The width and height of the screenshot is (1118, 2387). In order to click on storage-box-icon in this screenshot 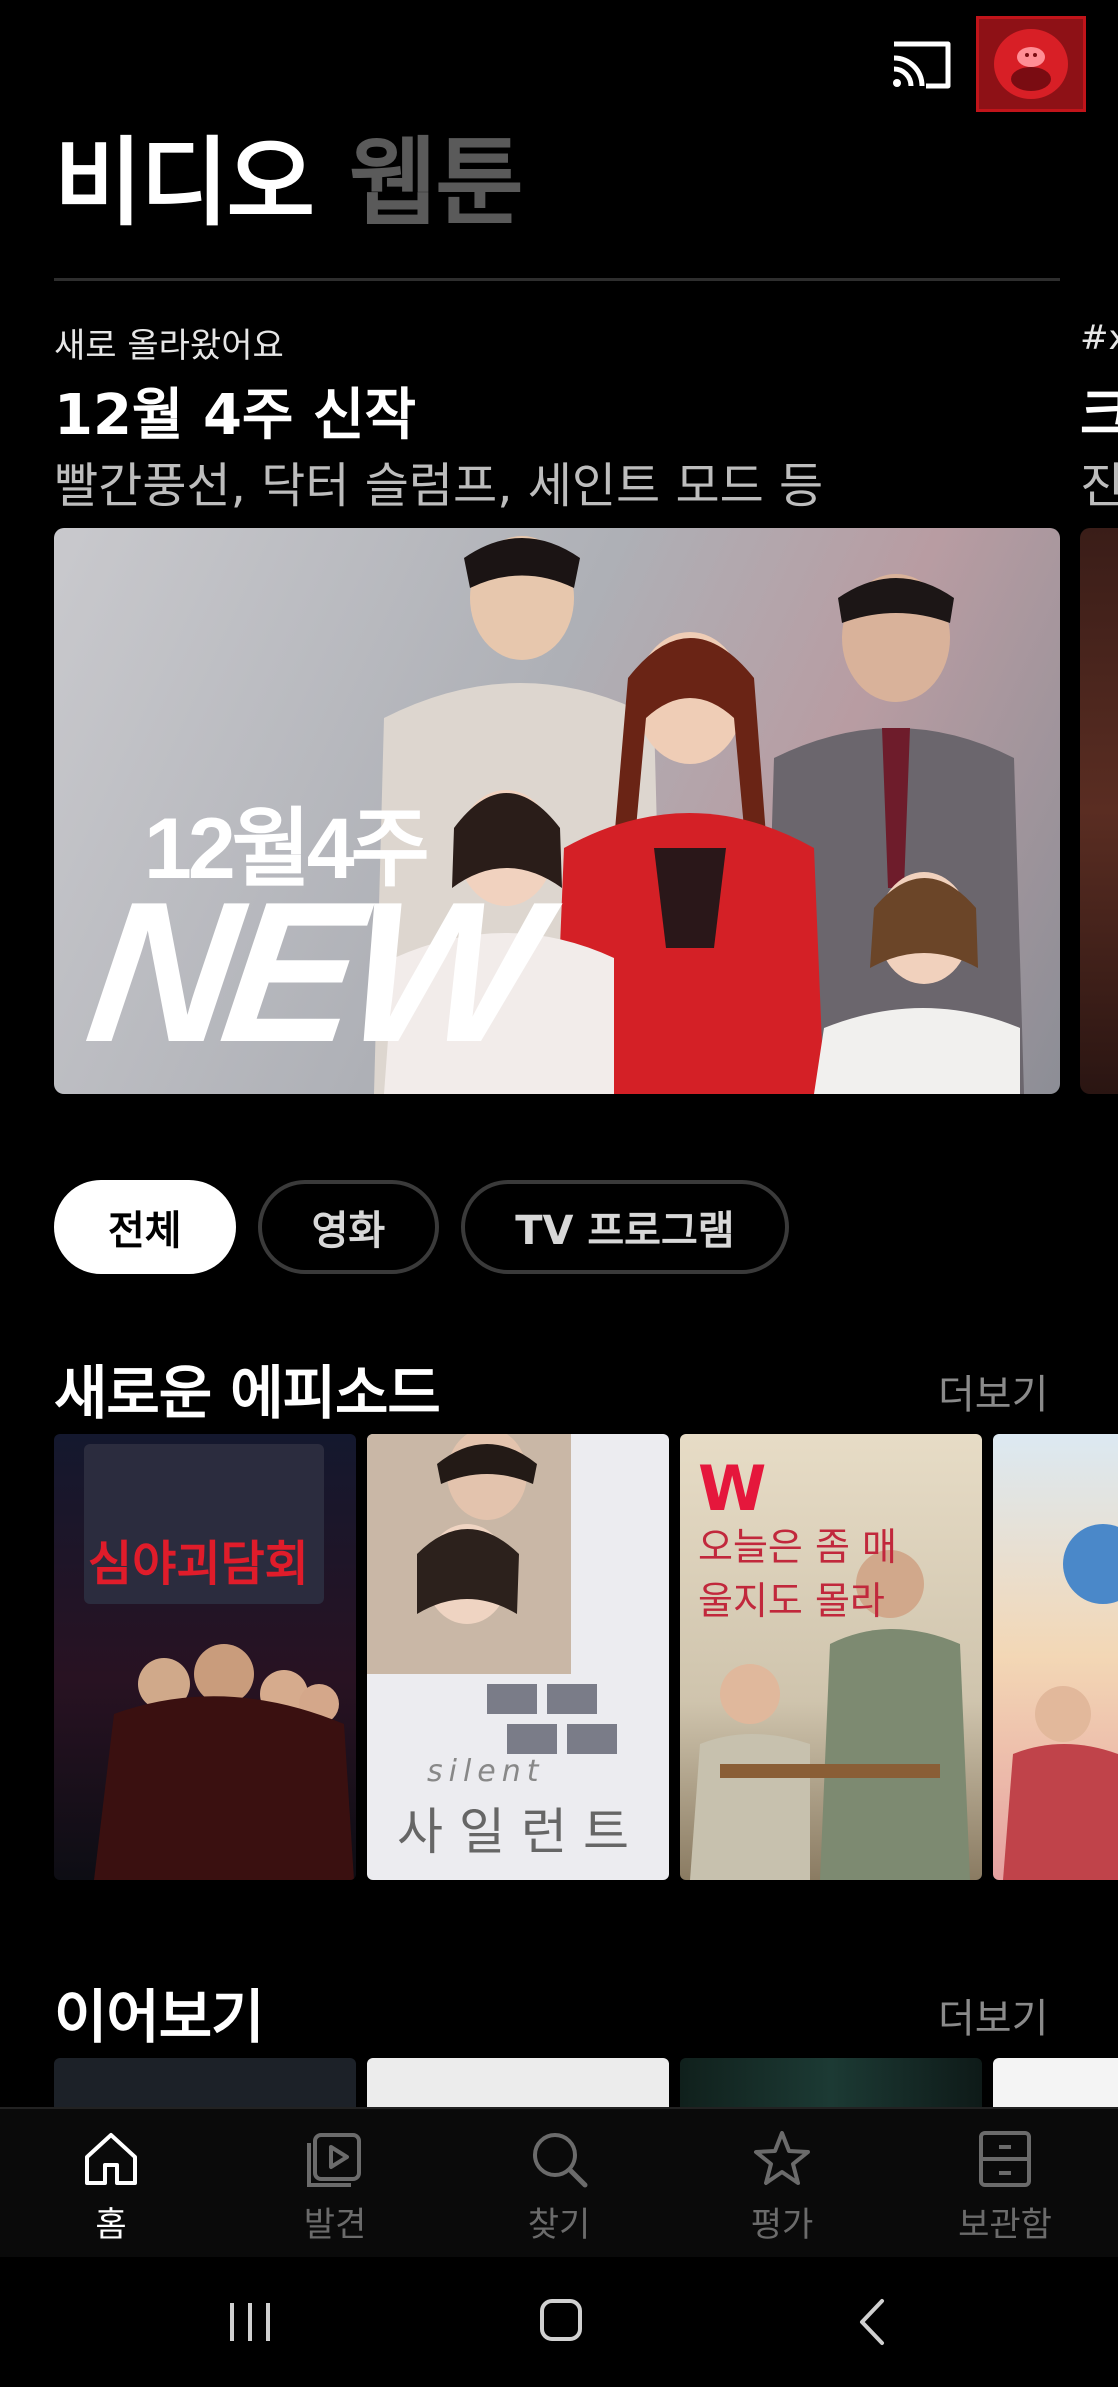, I will do `click(1005, 2159)`.